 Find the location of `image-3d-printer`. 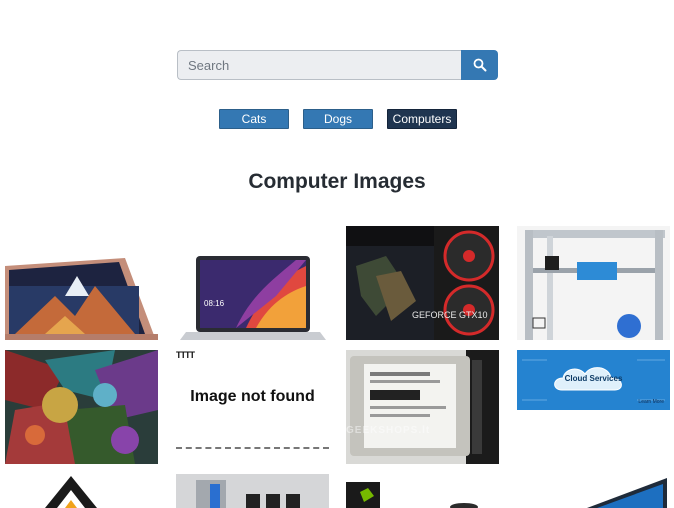

image-3d-printer is located at coordinates (593, 283).